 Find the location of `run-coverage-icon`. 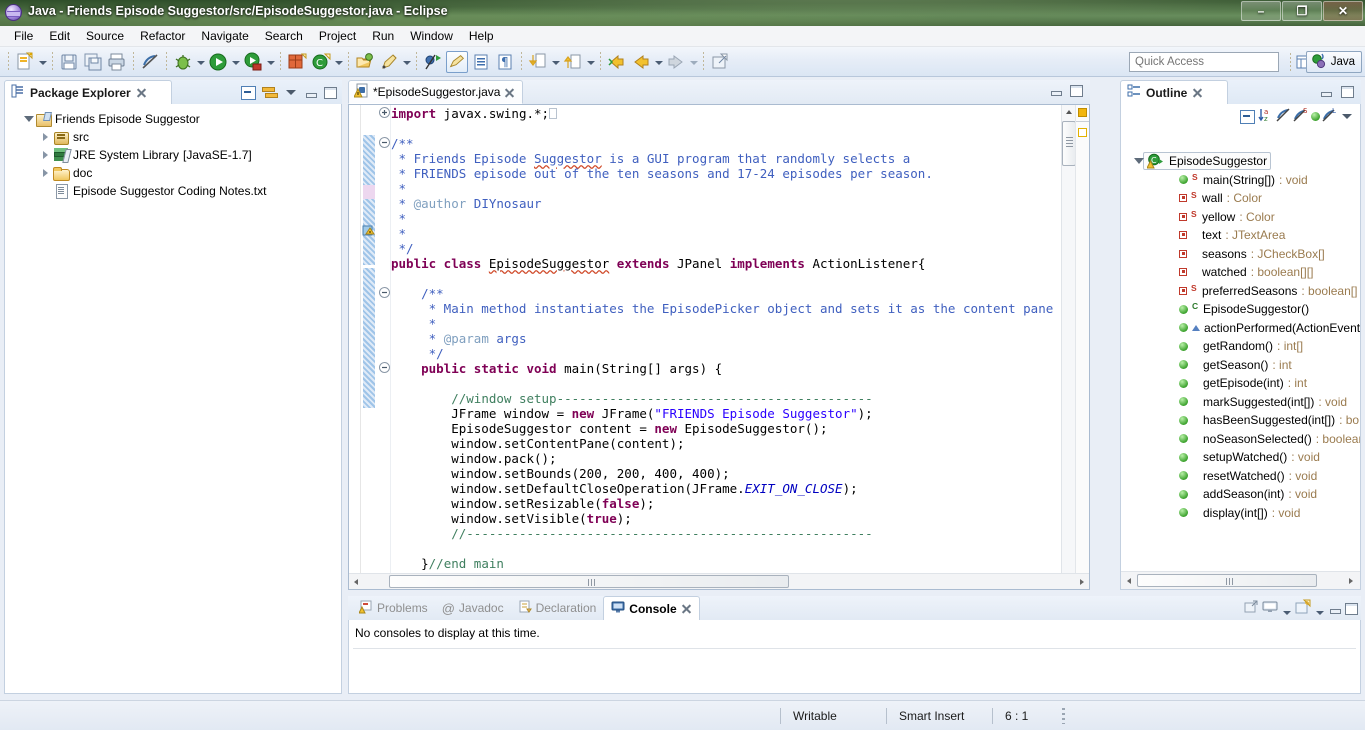

run-coverage-icon is located at coordinates (253, 62).